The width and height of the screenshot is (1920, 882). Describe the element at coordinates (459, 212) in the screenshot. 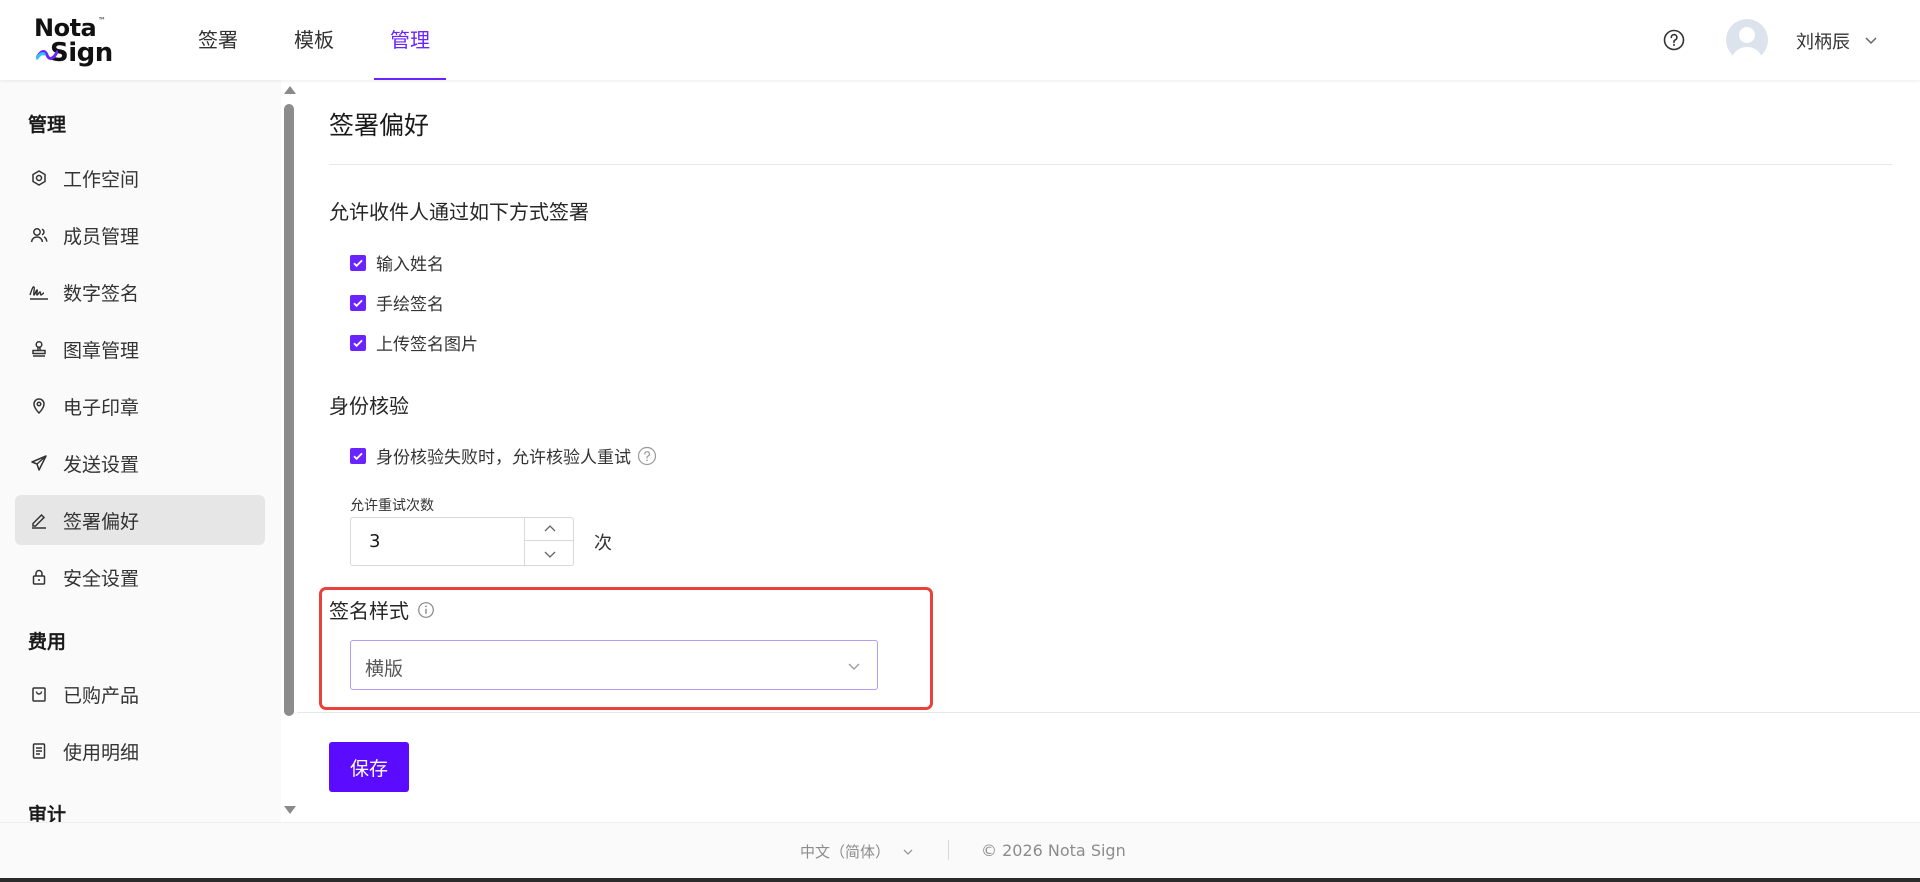

I see `sign-methods-label: 允许收件人通过如下方式签署` at that location.